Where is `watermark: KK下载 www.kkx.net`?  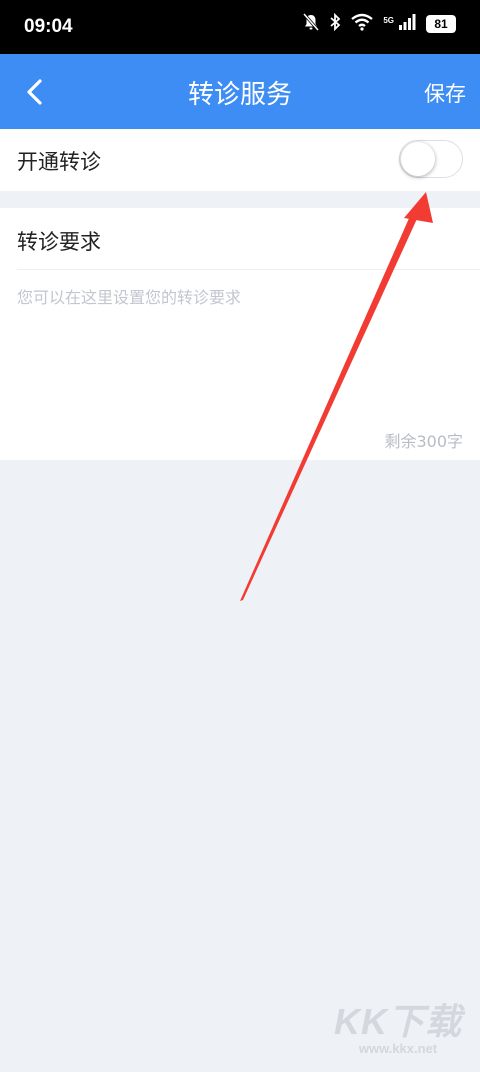 watermark: KK下载 www.kkx.net is located at coordinates (398, 1024).